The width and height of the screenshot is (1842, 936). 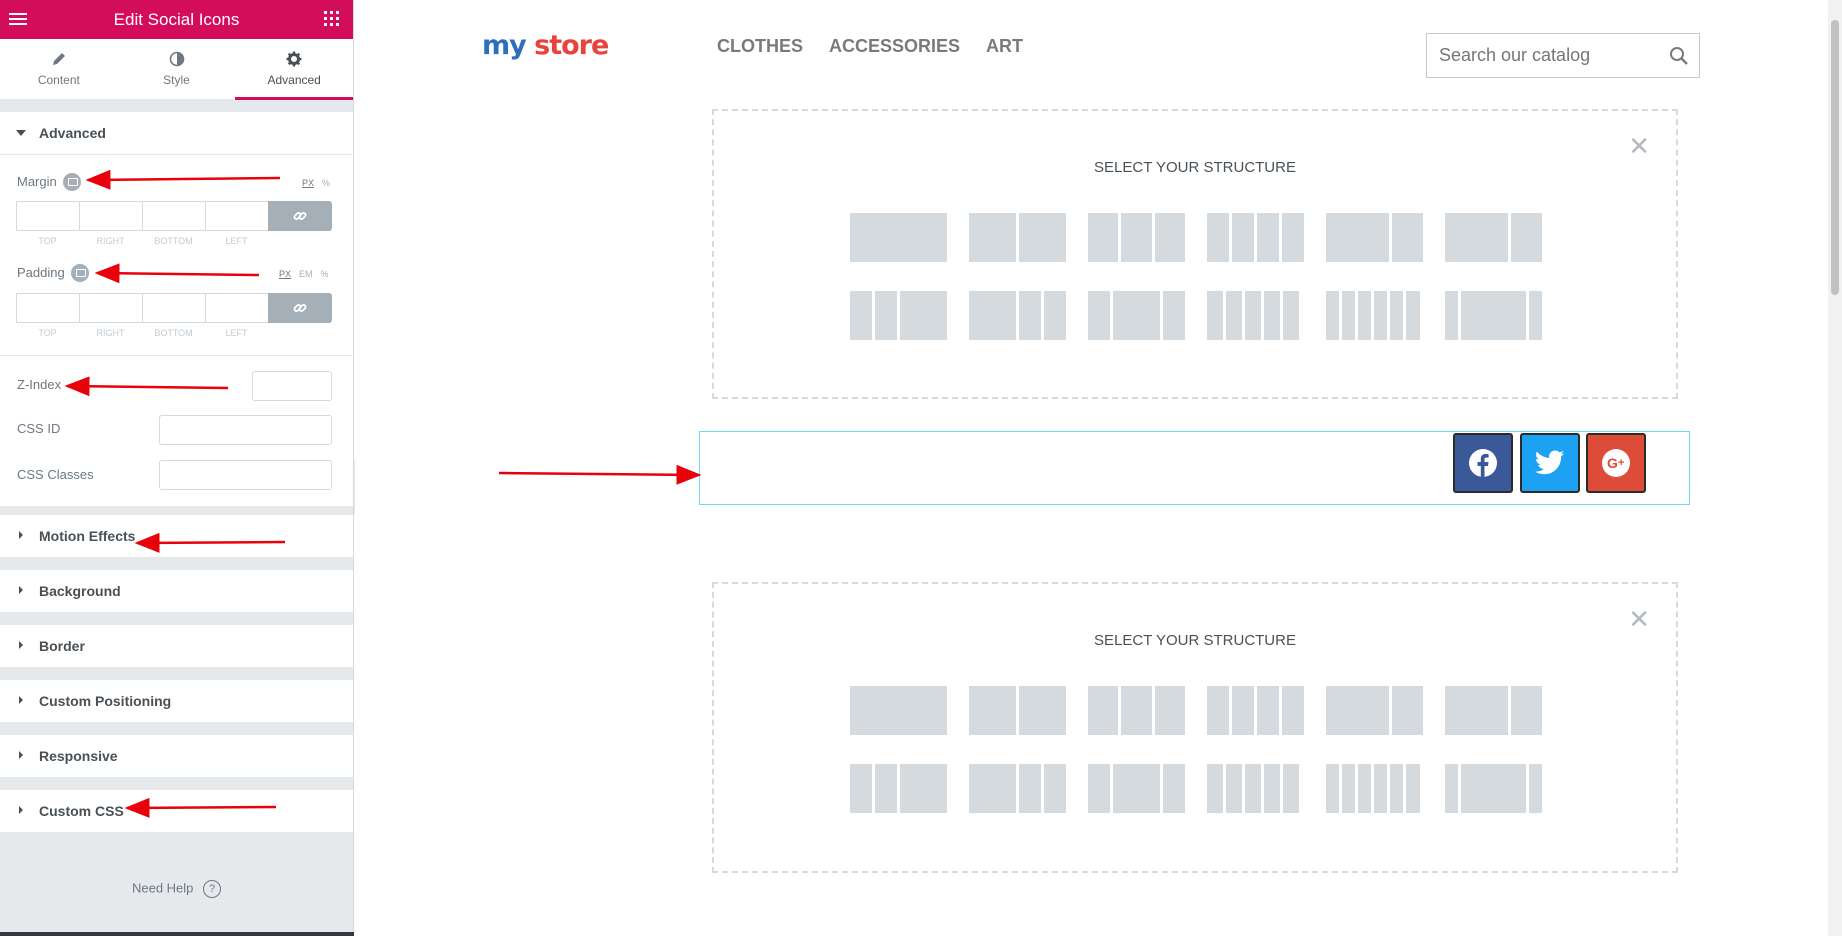 What do you see at coordinates (146, 386) in the screenshot?
I see `arrow-z-index` at bounding box center [146, 386].